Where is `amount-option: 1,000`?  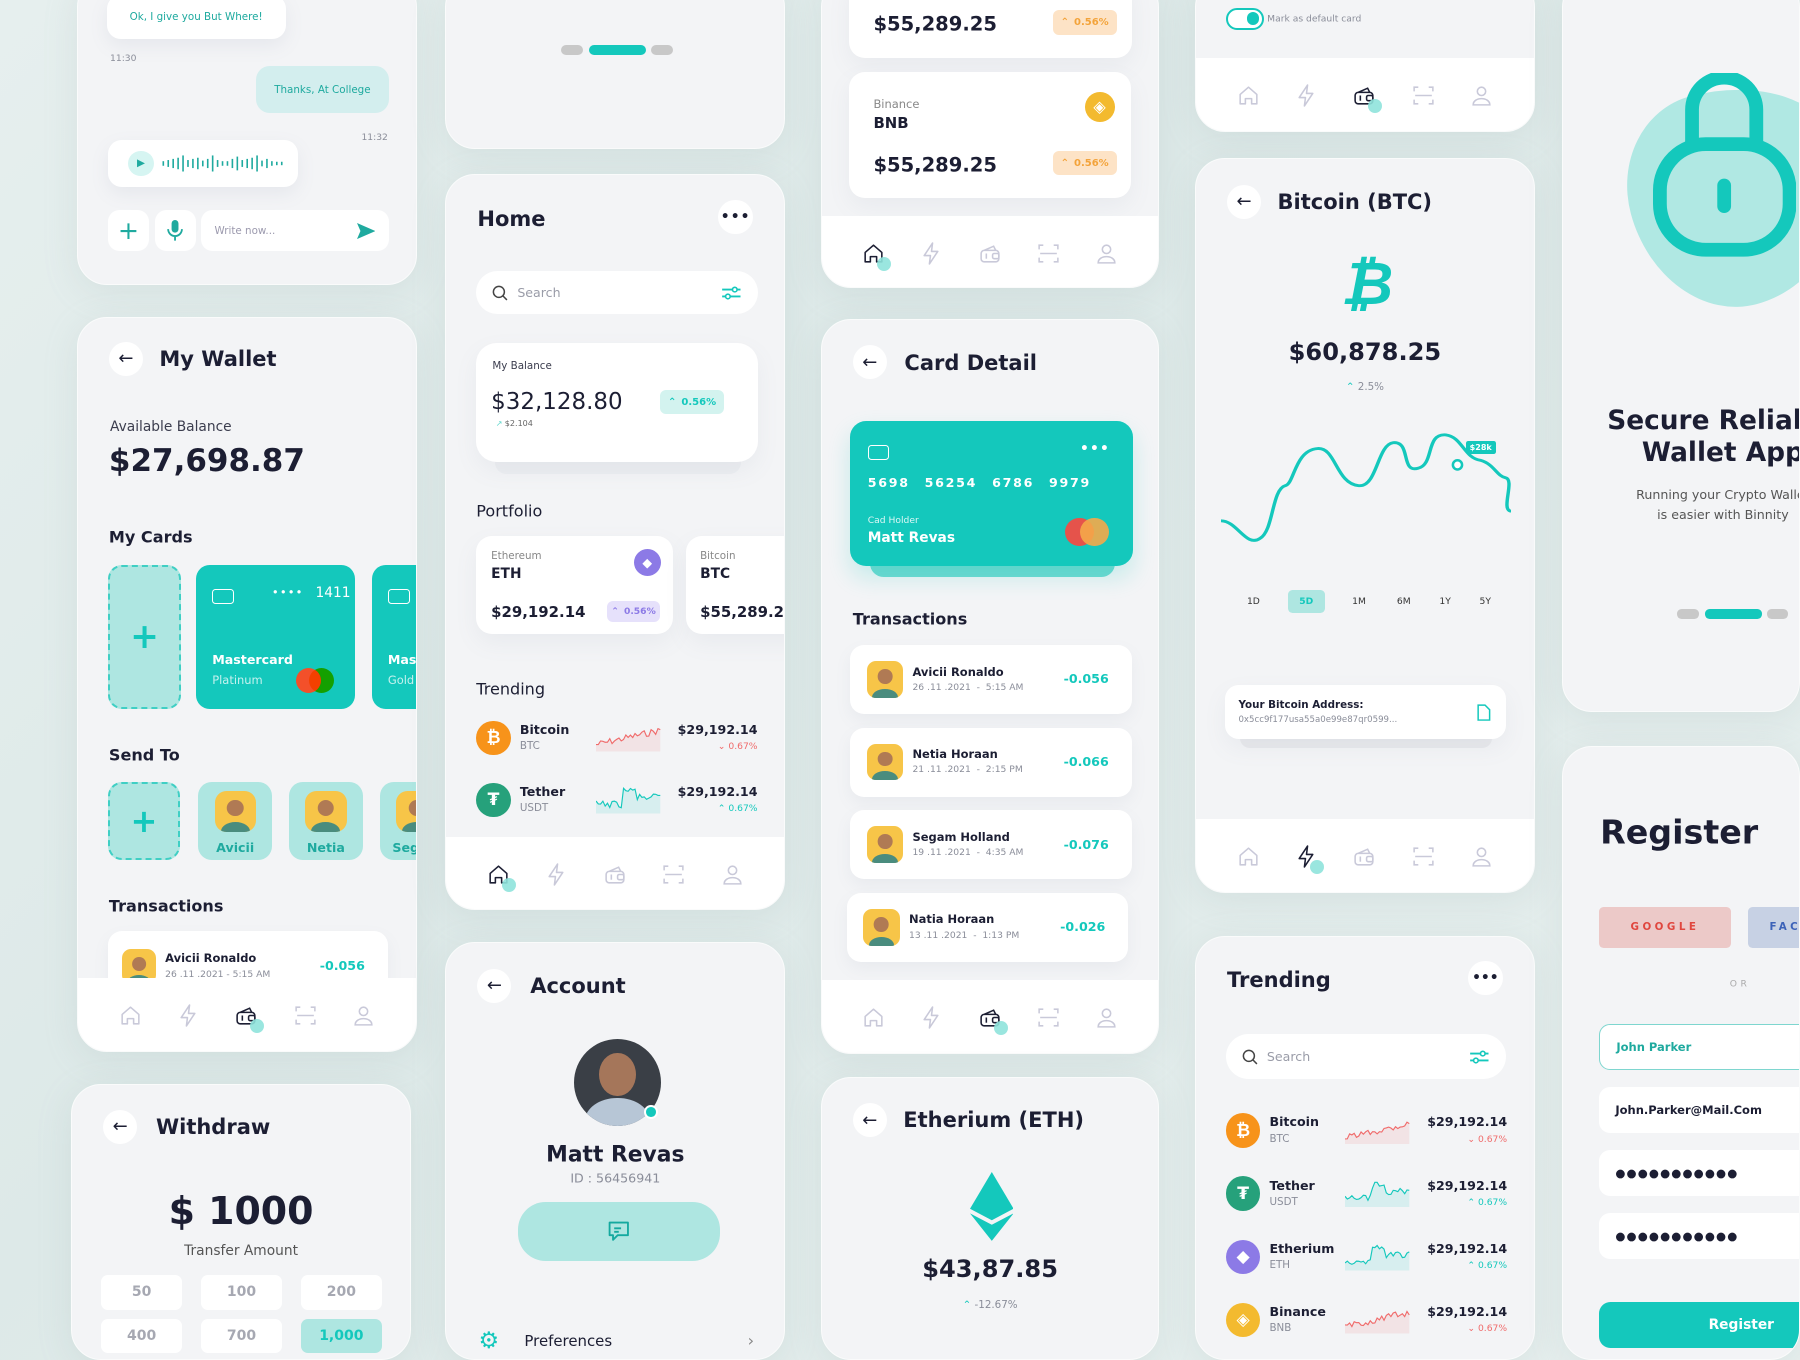
amount-option: 1,000 is located at coordinates (341, 1336).